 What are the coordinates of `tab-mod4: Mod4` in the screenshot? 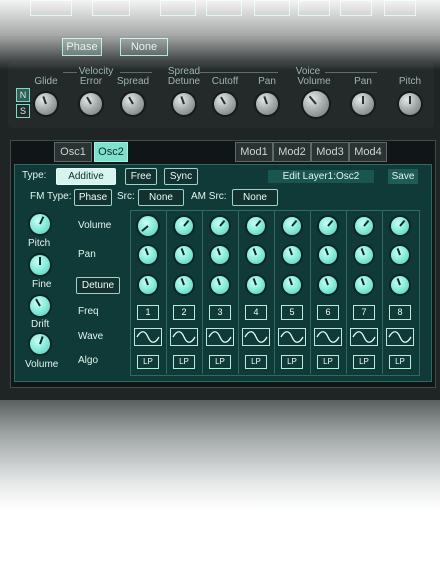 It's located at (368, 152).